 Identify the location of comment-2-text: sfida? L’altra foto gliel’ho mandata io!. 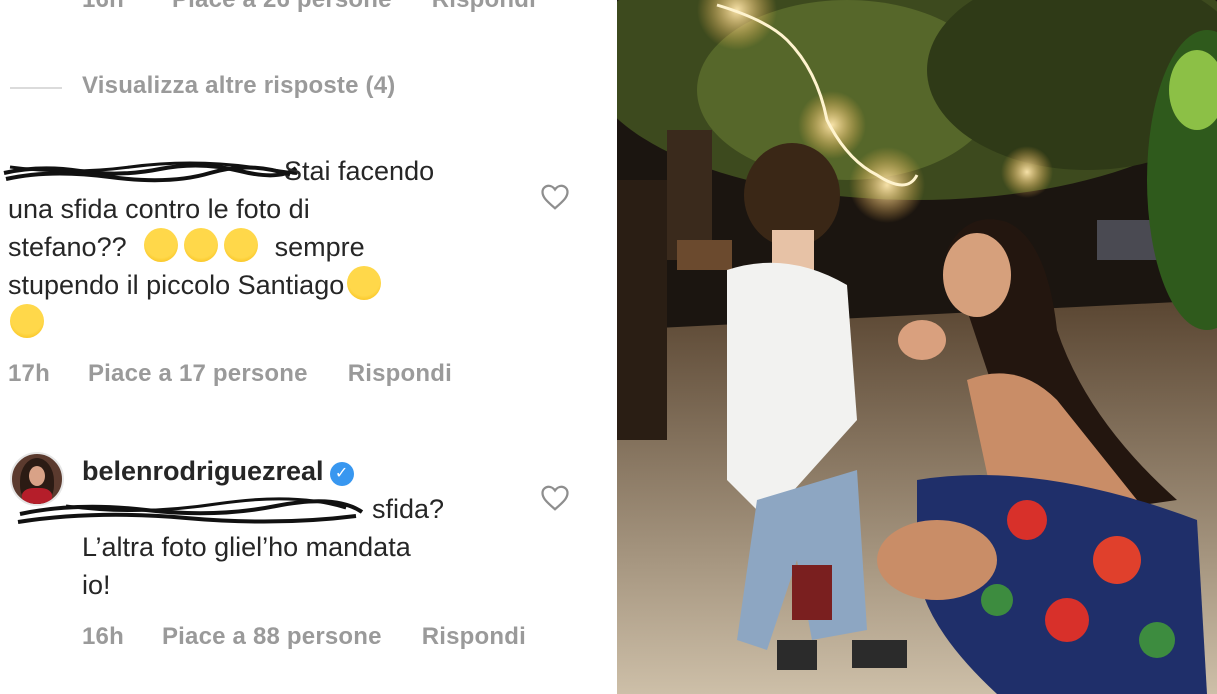
(312, 547).